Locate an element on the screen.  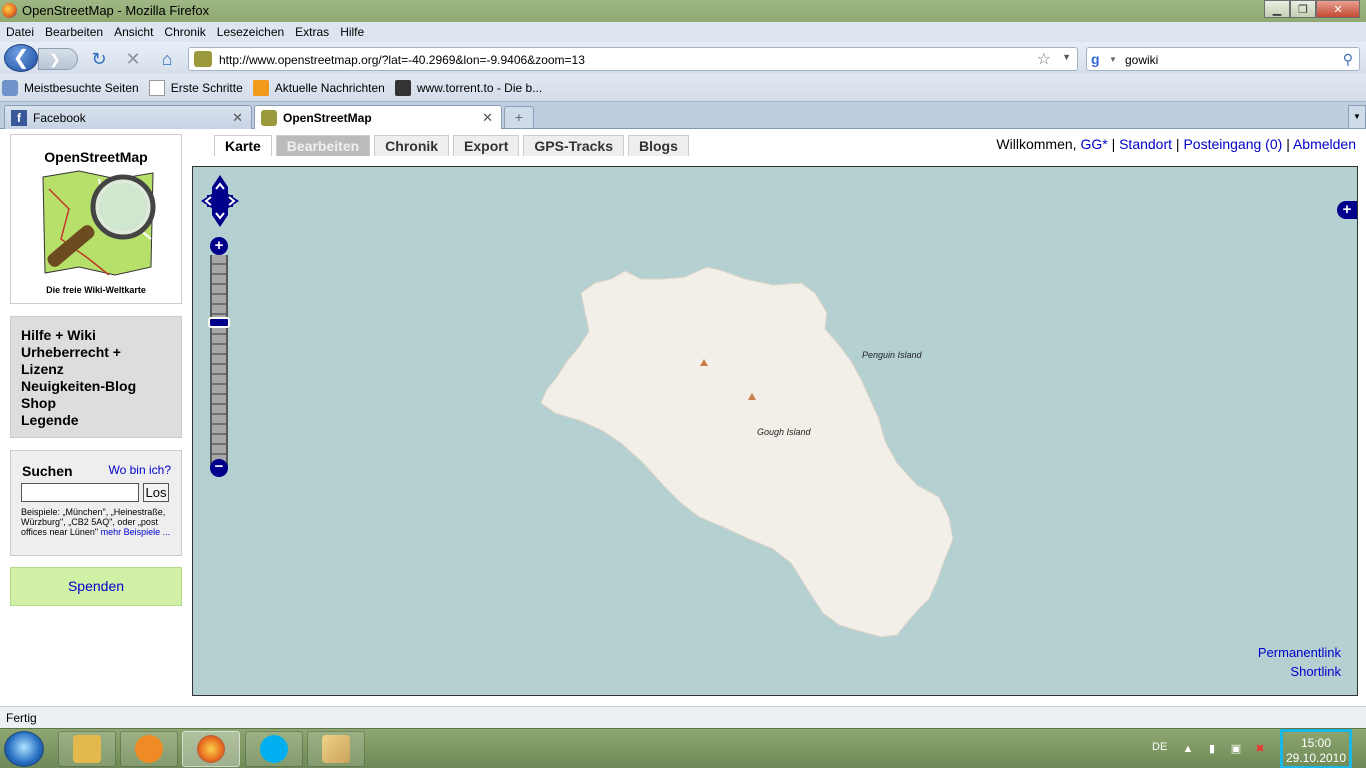
new-tab-button: + is located at coordinates (519, 117).